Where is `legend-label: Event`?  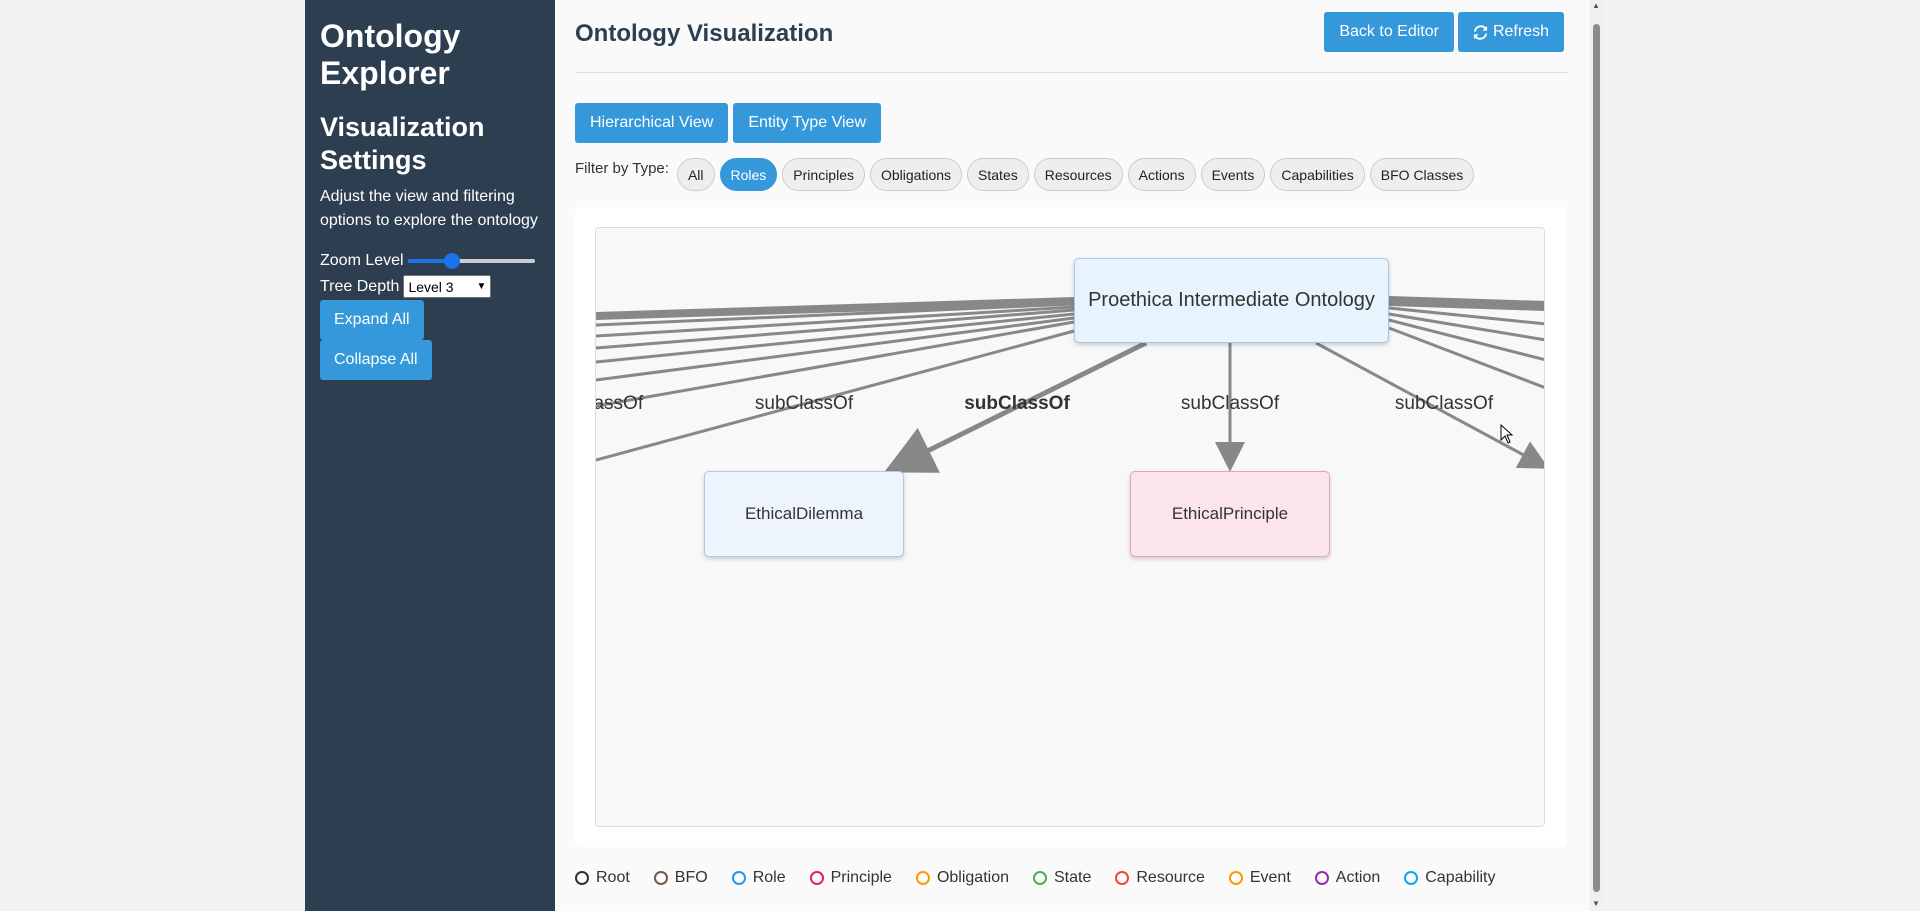
legend-label: Event is located at coordinates (1270, 877).